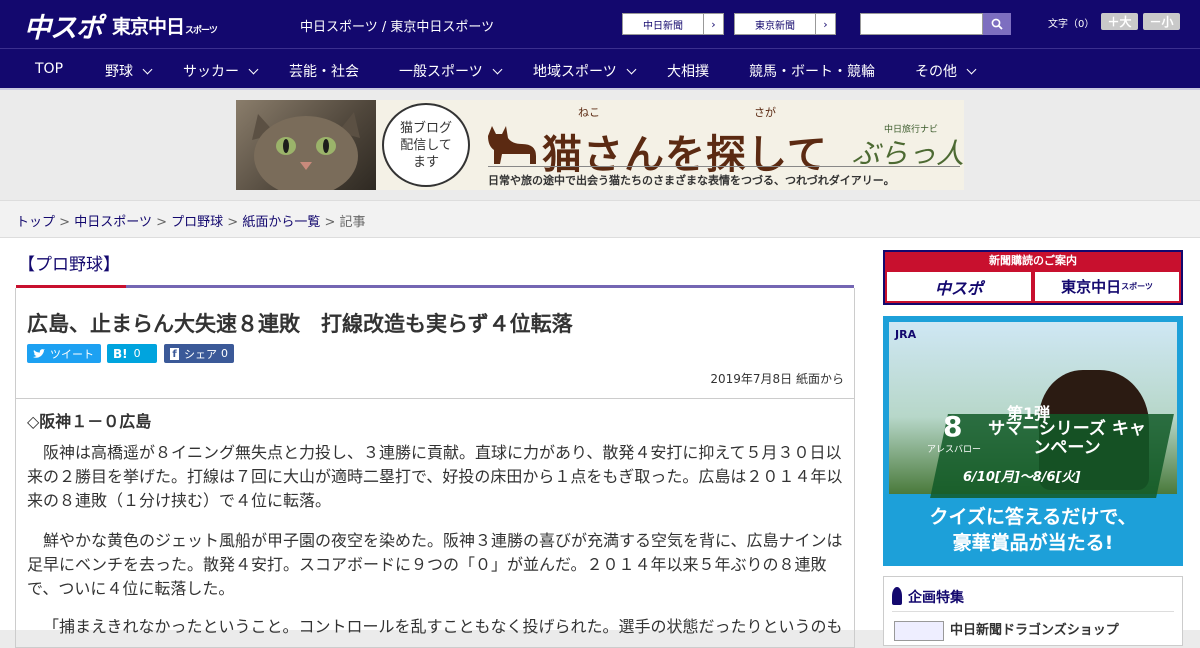 Image resolution: width=1200 pixels, height=648 pixels. Describe the element at coordinates (691, 180) in the screenshot. I see `banner-caption: 日常や旅の途中で出会う猫たちのさまざまな表情をつづる、つれづれダイアリー。` at that location.